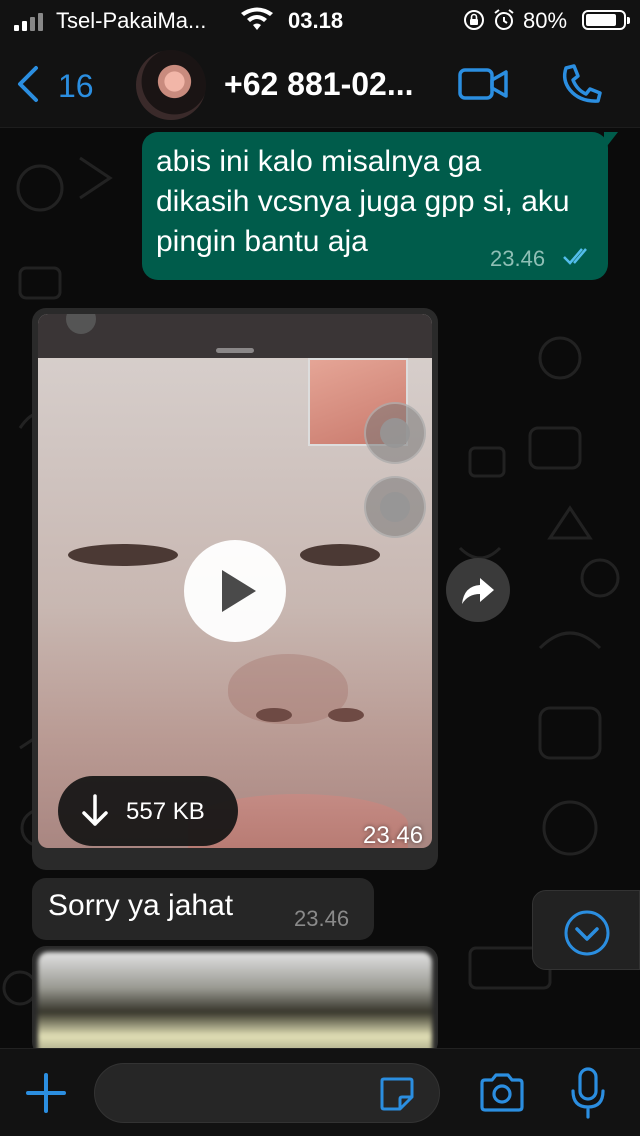  Describe the element at coordinates (171, 85) in the screenshot. I see `contact-avatar` at that location.